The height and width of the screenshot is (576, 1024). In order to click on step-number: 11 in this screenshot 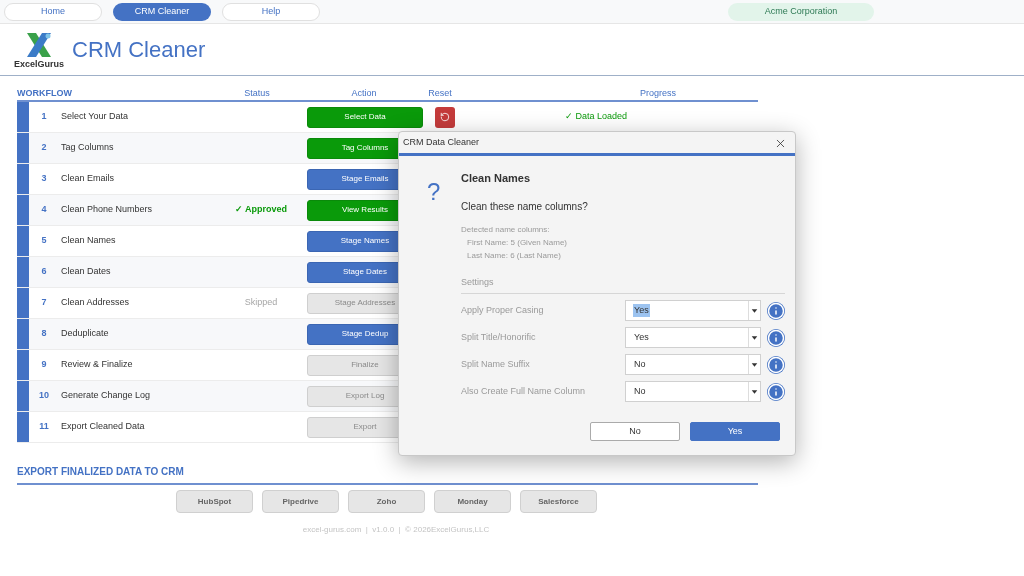, I will do `click(44, 427)`.